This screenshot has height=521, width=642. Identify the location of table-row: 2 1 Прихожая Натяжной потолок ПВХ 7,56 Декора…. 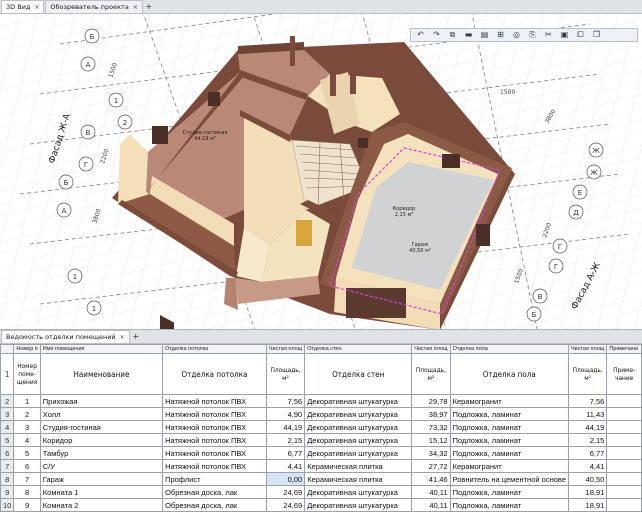
(321, 401).